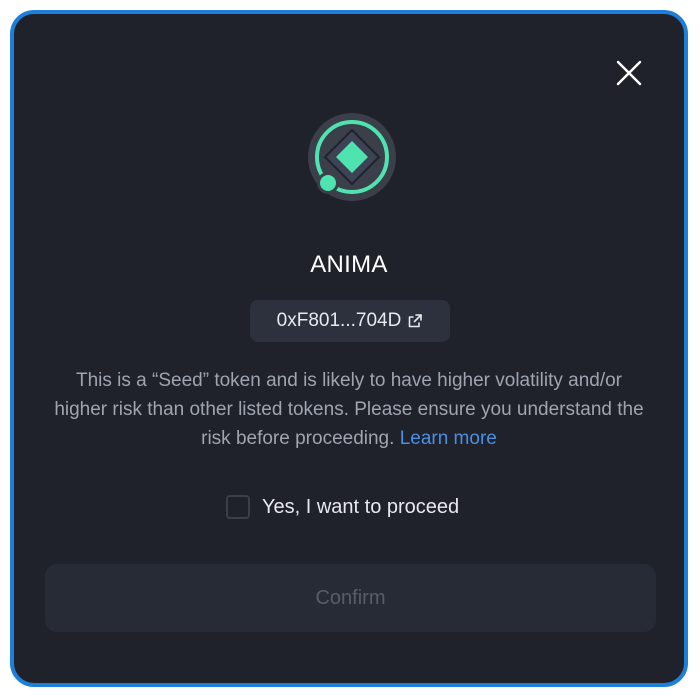 This screenshot has width=700, height=699. I want to click on token-address-link: 0xF801...704D, so click(350, 321).